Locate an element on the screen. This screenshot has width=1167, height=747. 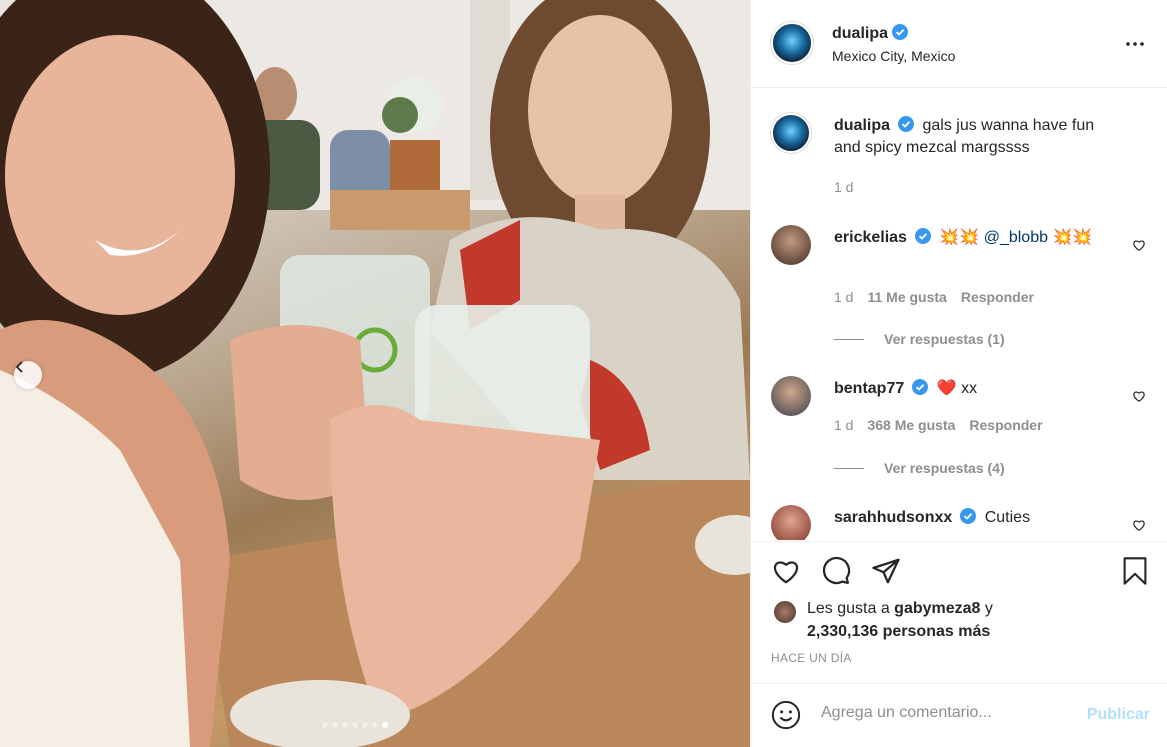
liker-avatar is located at coordinates (785, 612).